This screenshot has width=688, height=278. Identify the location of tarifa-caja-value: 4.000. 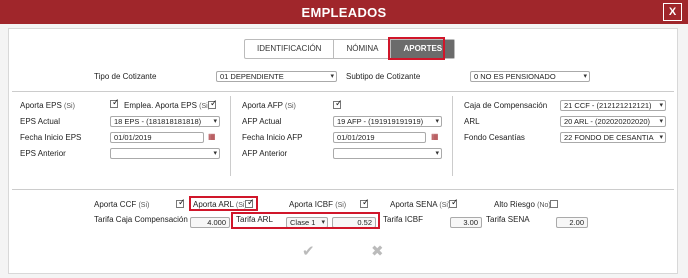
(210, 222).